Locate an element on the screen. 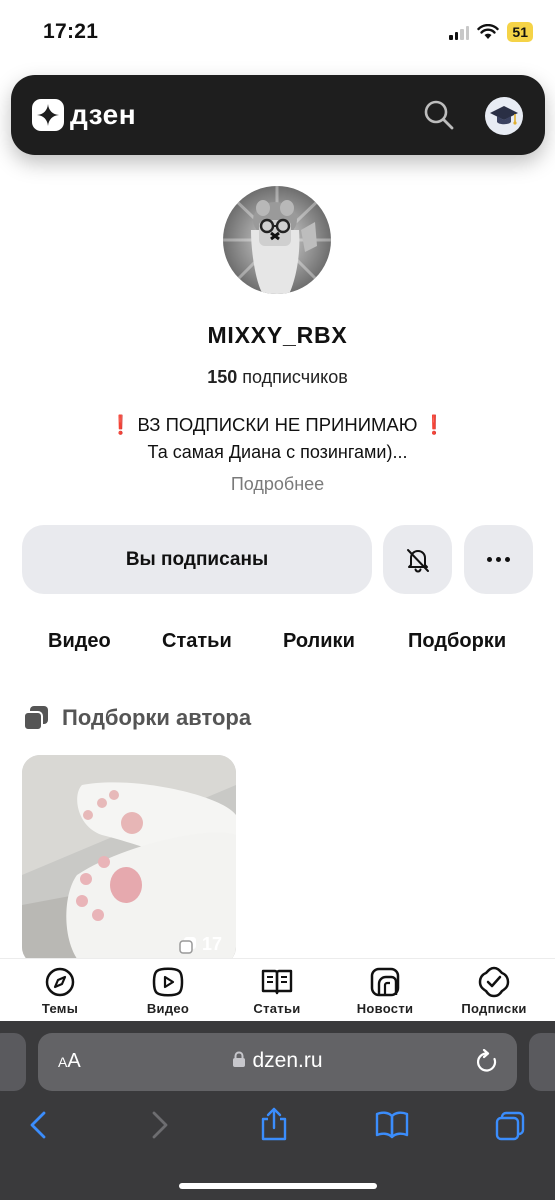 The image size is (555, 1200). bookmarks-button is located at coordinates (392, 1127).